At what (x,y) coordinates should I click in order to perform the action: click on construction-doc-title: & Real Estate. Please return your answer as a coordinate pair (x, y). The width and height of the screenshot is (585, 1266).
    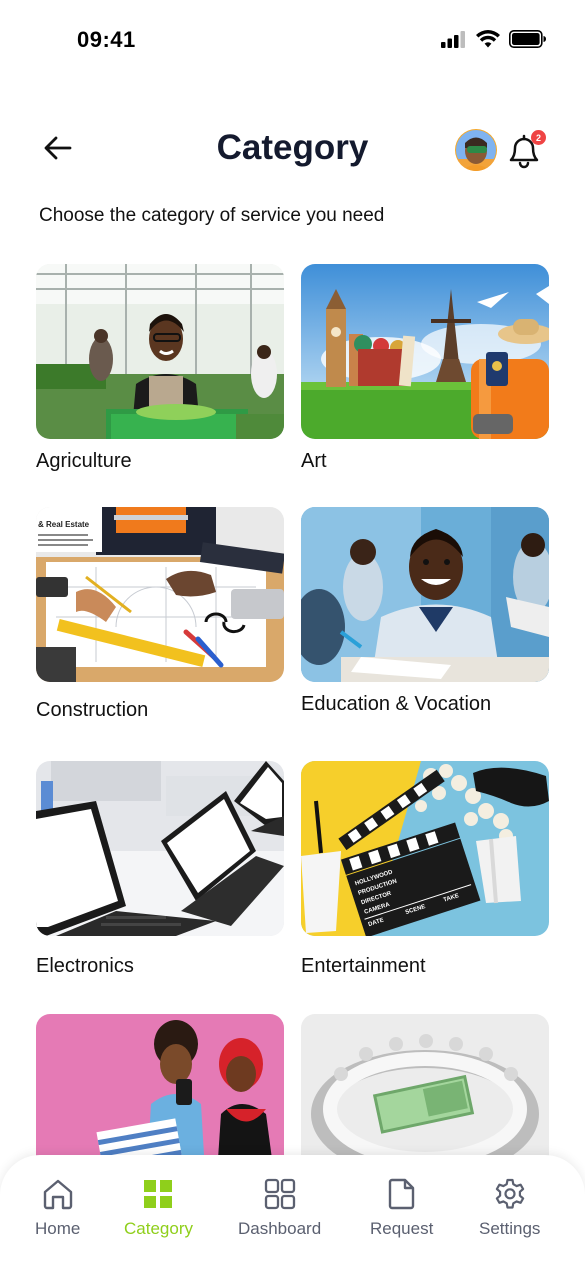
    Looking at the image, I should click on (64, 524).